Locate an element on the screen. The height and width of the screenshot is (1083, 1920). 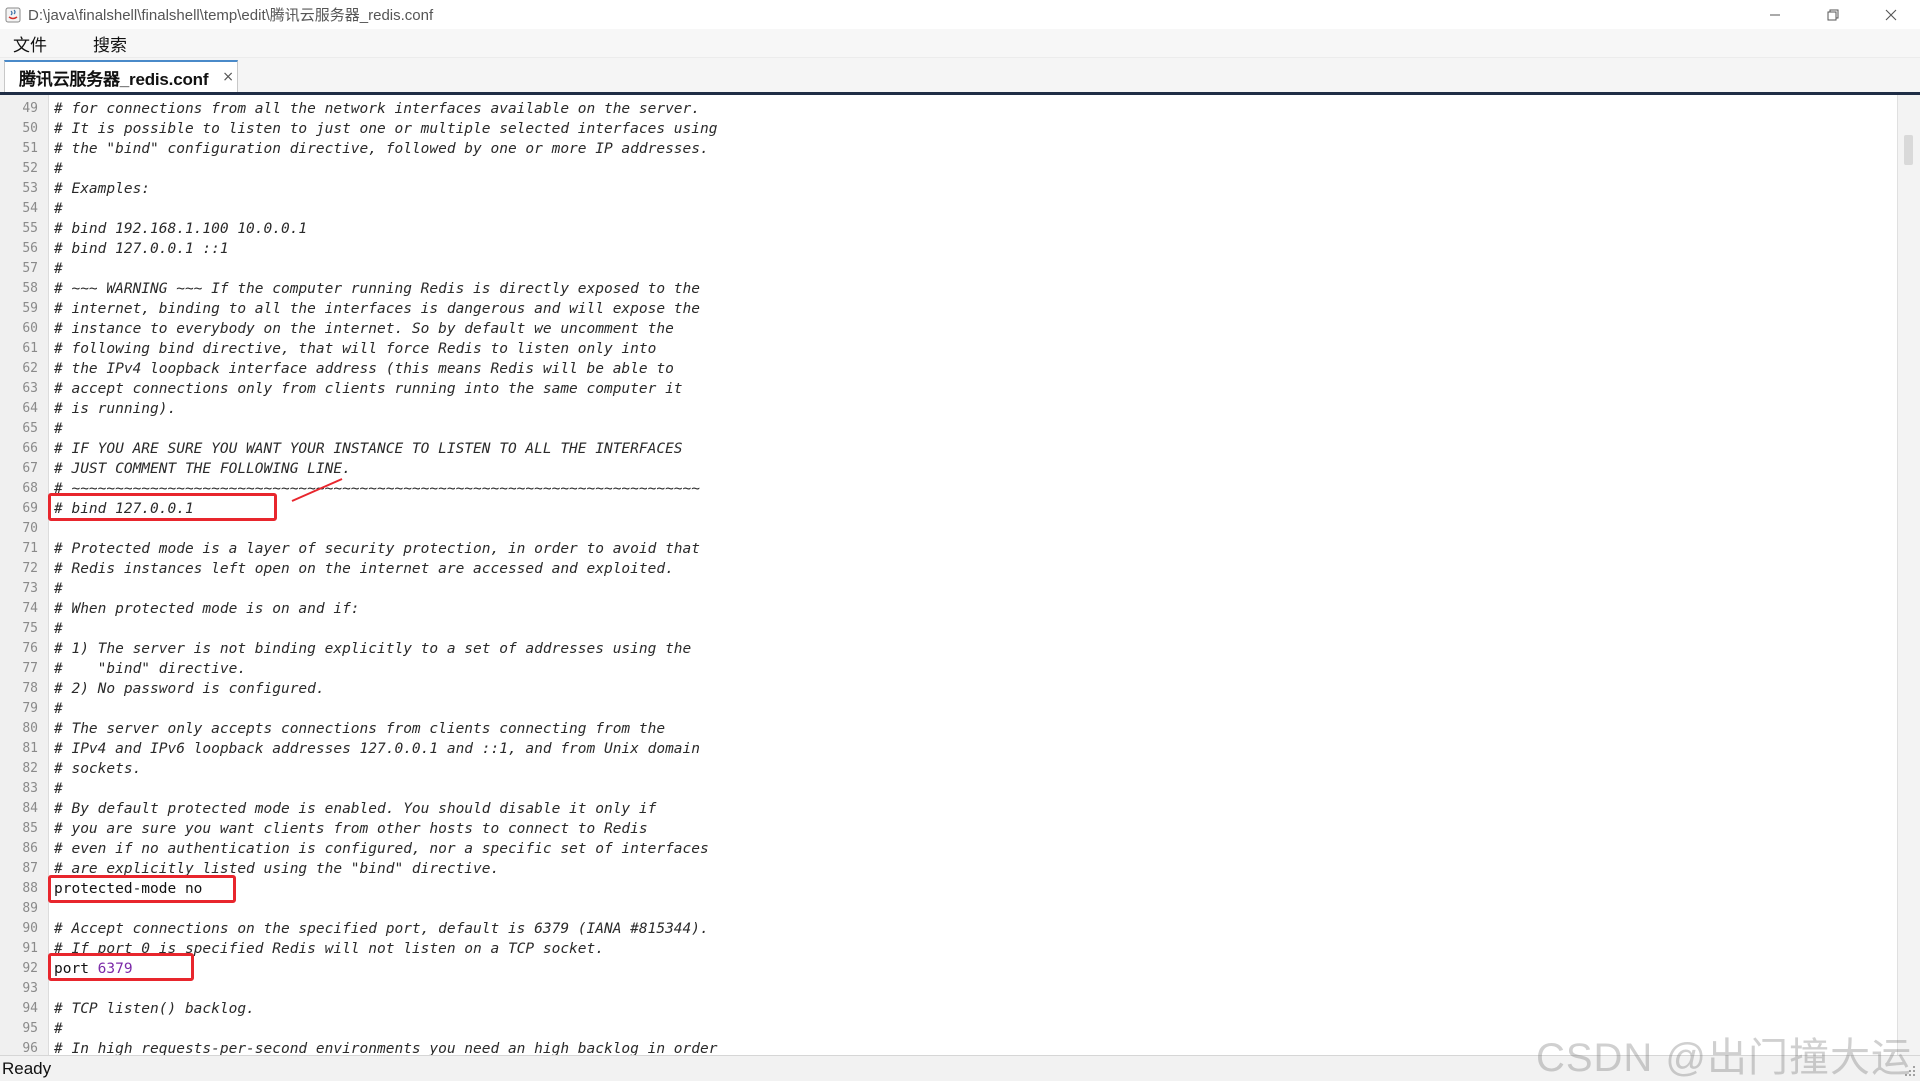
code-line: 65 # is located at coordinates (949, 429).